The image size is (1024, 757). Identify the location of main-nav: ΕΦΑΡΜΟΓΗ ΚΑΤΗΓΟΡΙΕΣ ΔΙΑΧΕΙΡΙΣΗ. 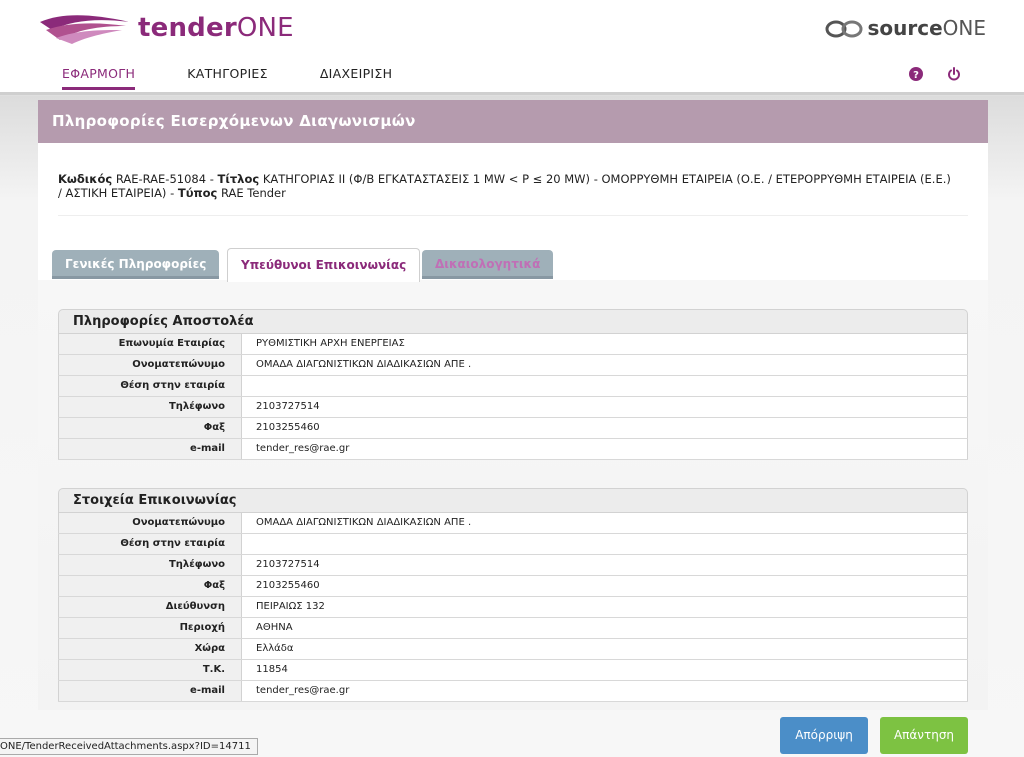
(253, 78).